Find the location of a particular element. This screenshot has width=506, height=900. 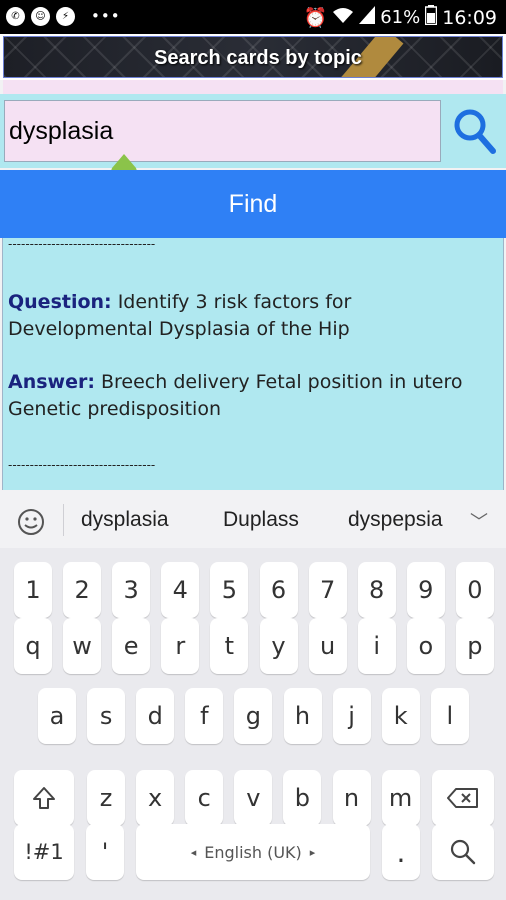

whatsapp-icon: ✆ is located at coordinates (15, 16).